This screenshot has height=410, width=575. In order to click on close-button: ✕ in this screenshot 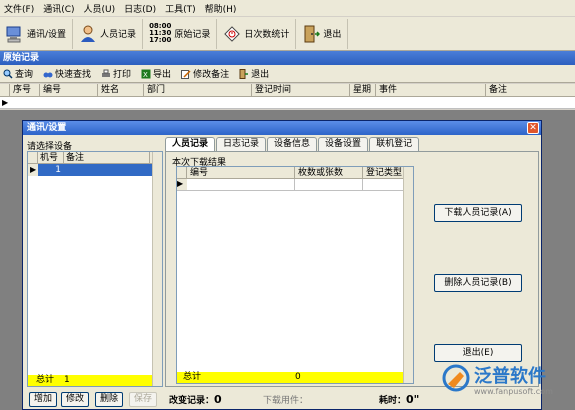, I will do `click(533, 128)`.